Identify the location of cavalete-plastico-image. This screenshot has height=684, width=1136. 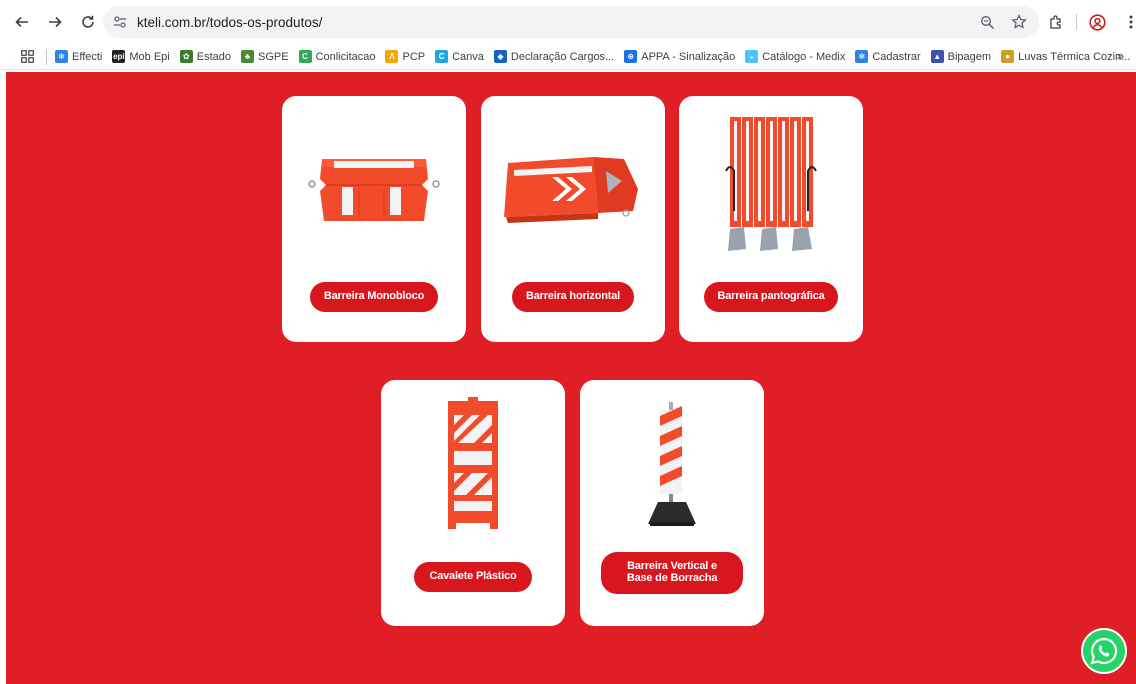
(473, 465).